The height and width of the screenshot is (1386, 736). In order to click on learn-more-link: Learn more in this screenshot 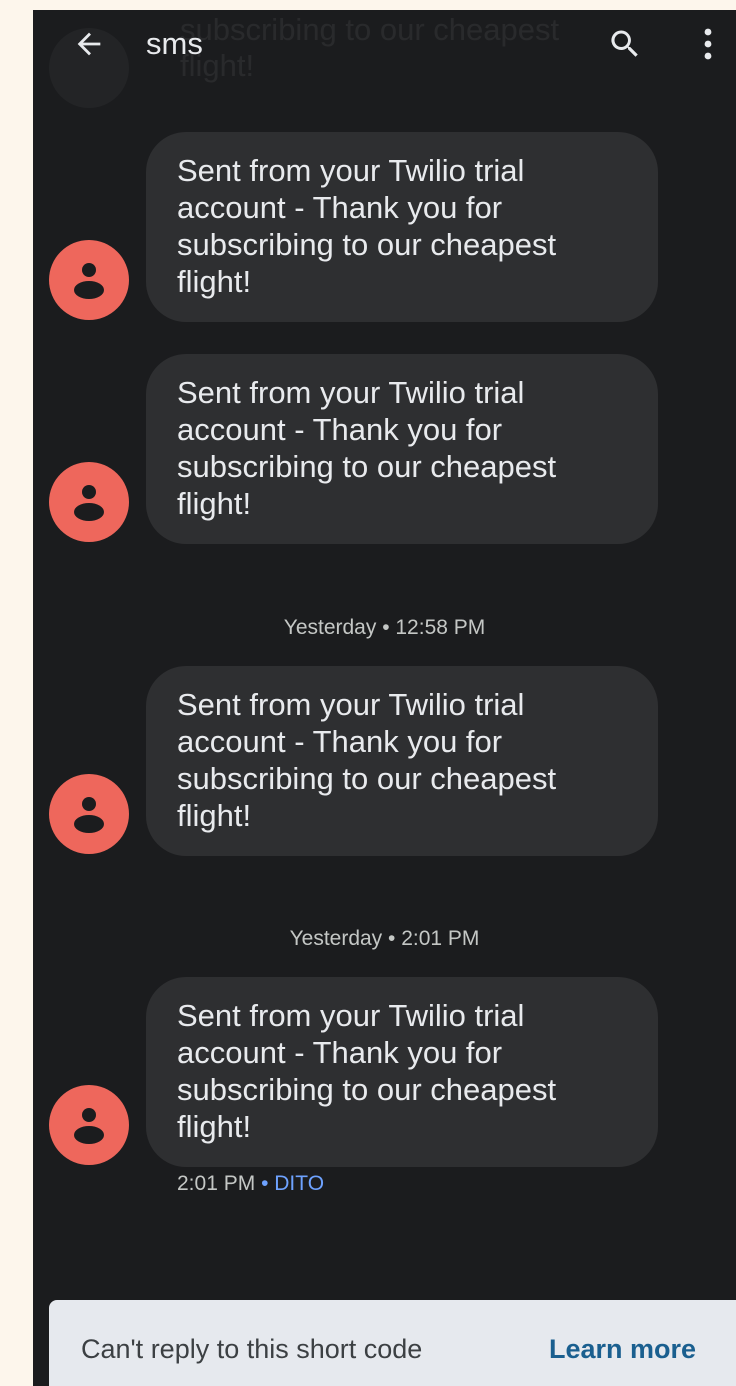, I will do `click(622, 1349)`.